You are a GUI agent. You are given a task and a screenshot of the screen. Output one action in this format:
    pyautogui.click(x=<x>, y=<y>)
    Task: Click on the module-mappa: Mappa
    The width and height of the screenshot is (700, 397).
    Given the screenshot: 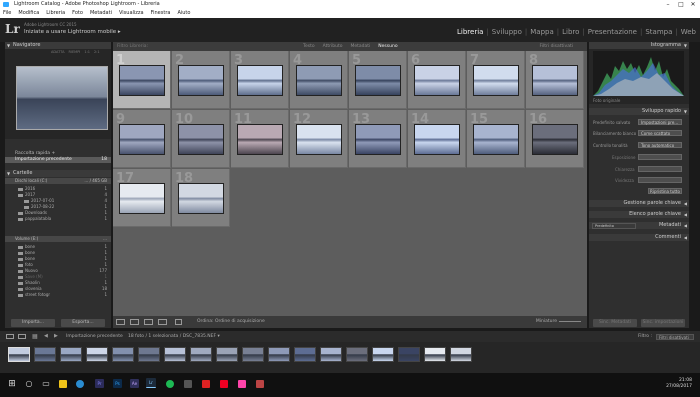 What is the action you would take?
    pyautogui.click(x=542, y=32)
    